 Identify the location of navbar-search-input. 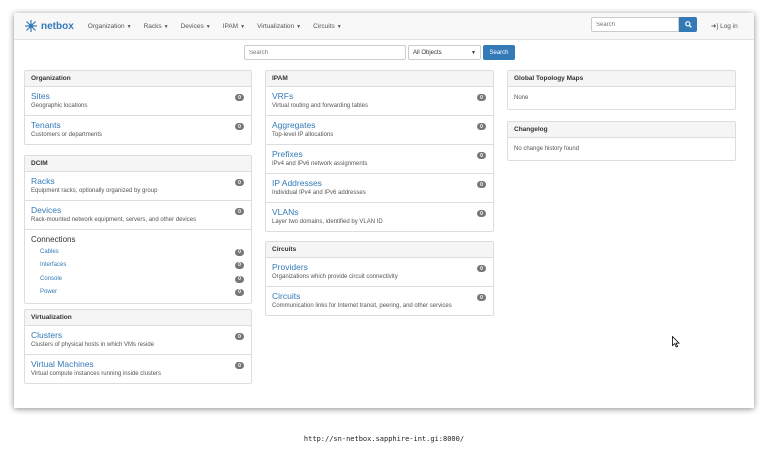
(635, 24).